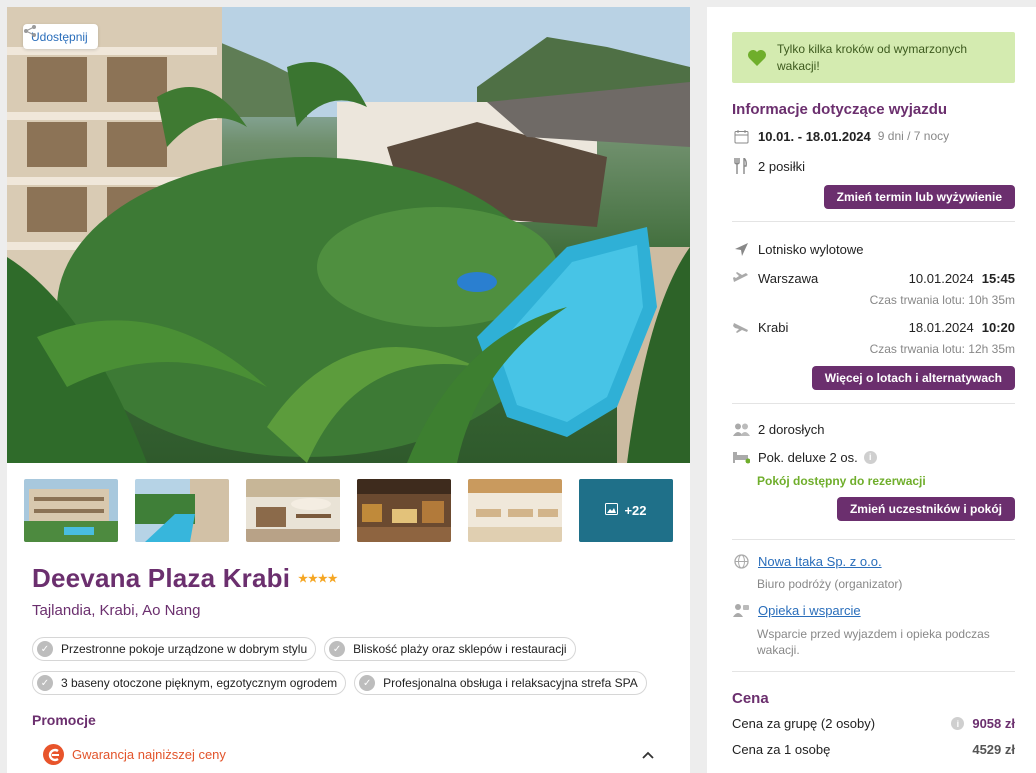  What do you see at coordinates (873, 610) in the screenshot?
I see `support-row: Opieka i wsparcie` at bounding box center [873, 610].